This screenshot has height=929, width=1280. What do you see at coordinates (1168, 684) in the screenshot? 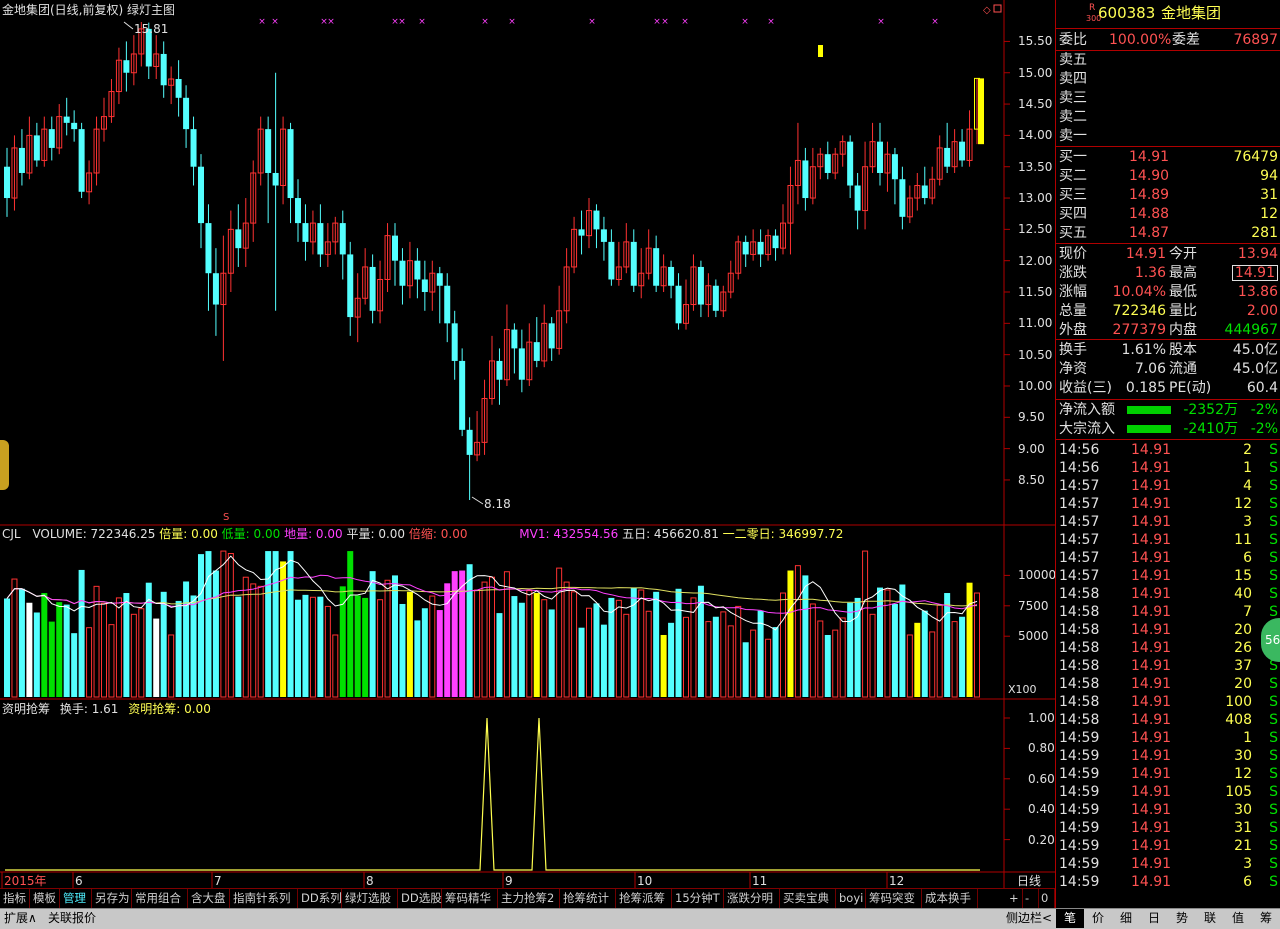
I see `tick-row: 14:5814.9120S` at bounding box center [1168, 684].